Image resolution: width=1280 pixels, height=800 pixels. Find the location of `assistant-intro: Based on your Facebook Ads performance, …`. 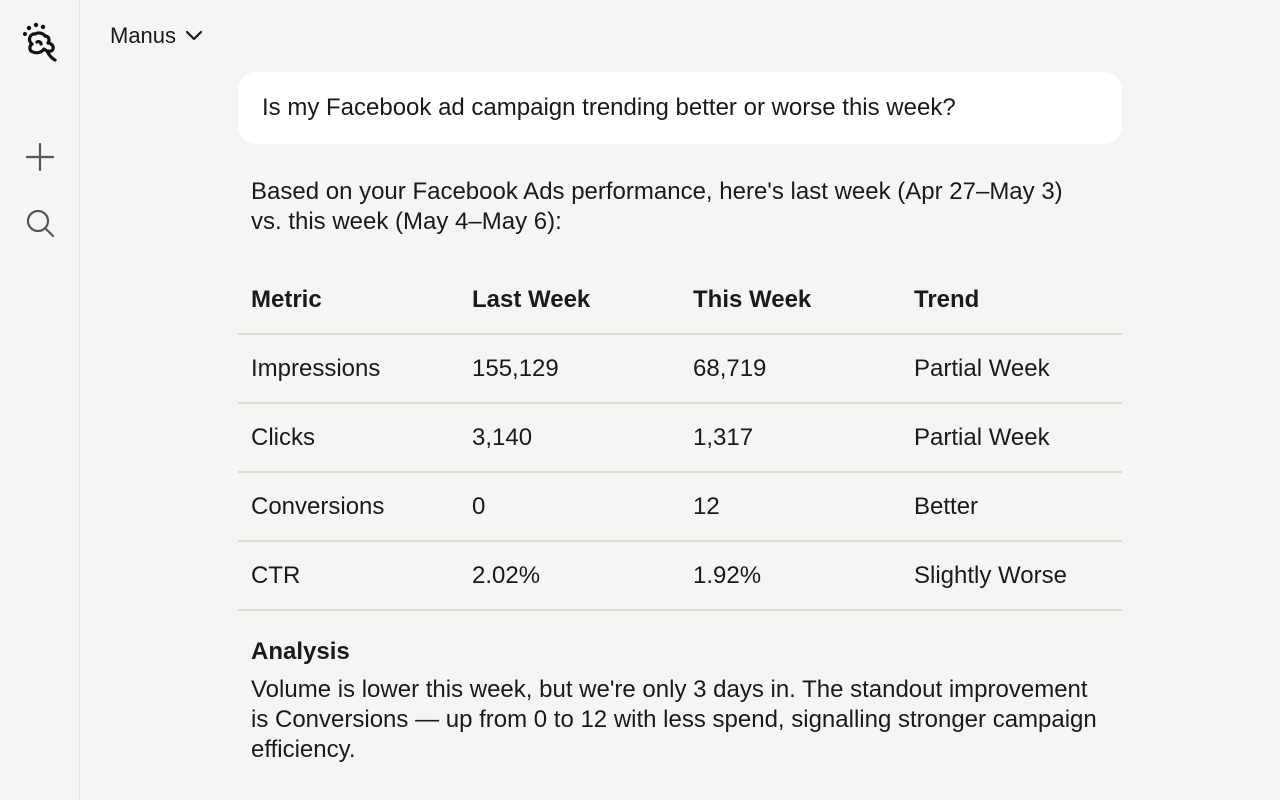

assistant-intro: Based on your Facebook Ads performance, … is located at coordinates (657, 206).